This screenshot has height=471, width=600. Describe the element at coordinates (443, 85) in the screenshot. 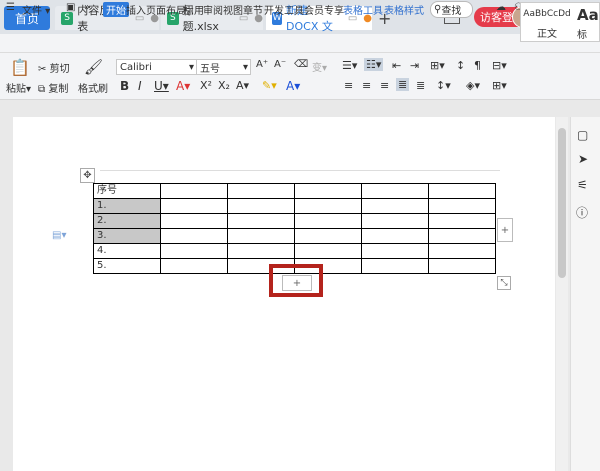

I see `line-spacing-icon: ↕▾` at that location.